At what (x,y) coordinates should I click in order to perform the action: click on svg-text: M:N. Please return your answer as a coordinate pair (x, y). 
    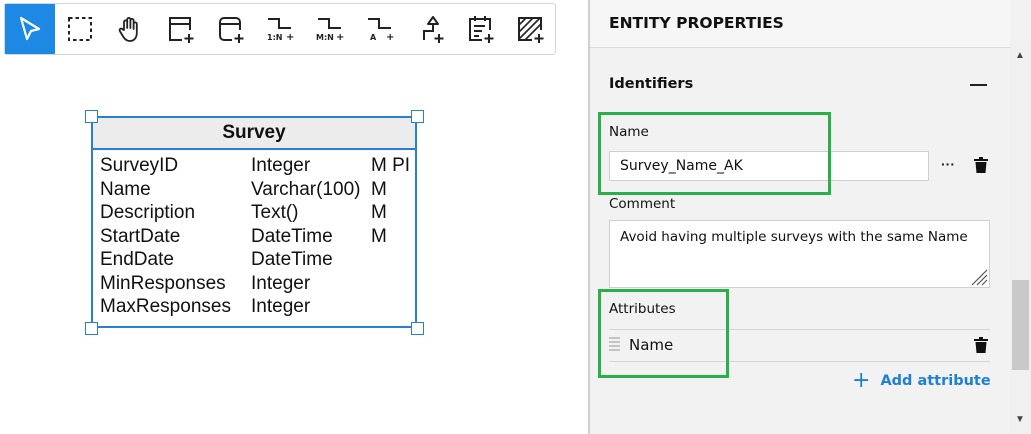
    Looking at the image, I should click on (325, 37).